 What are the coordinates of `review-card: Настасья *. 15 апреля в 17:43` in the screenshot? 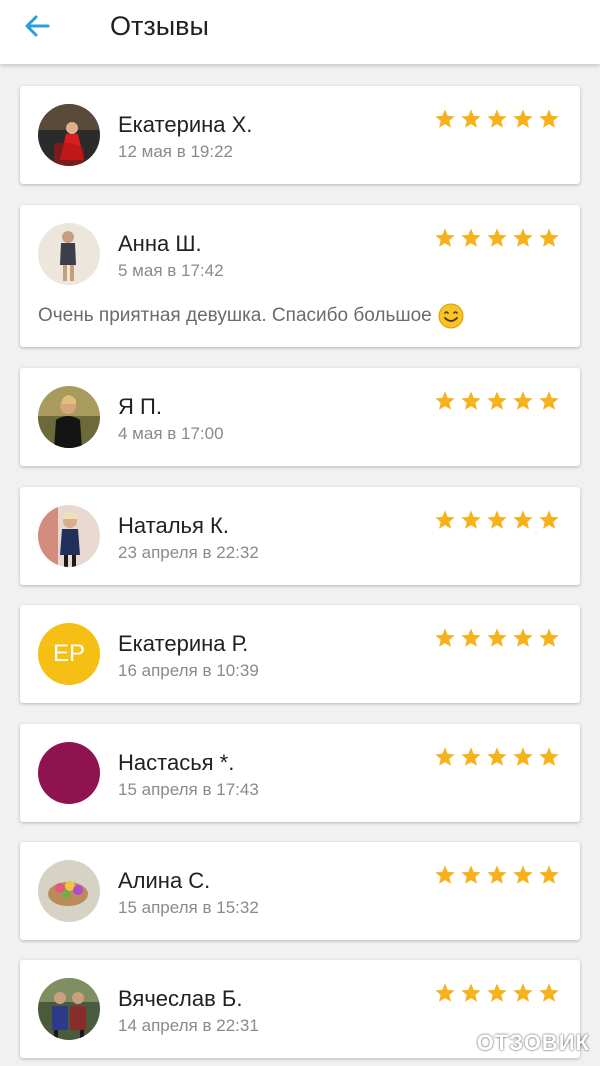 It's located at (300, 773).